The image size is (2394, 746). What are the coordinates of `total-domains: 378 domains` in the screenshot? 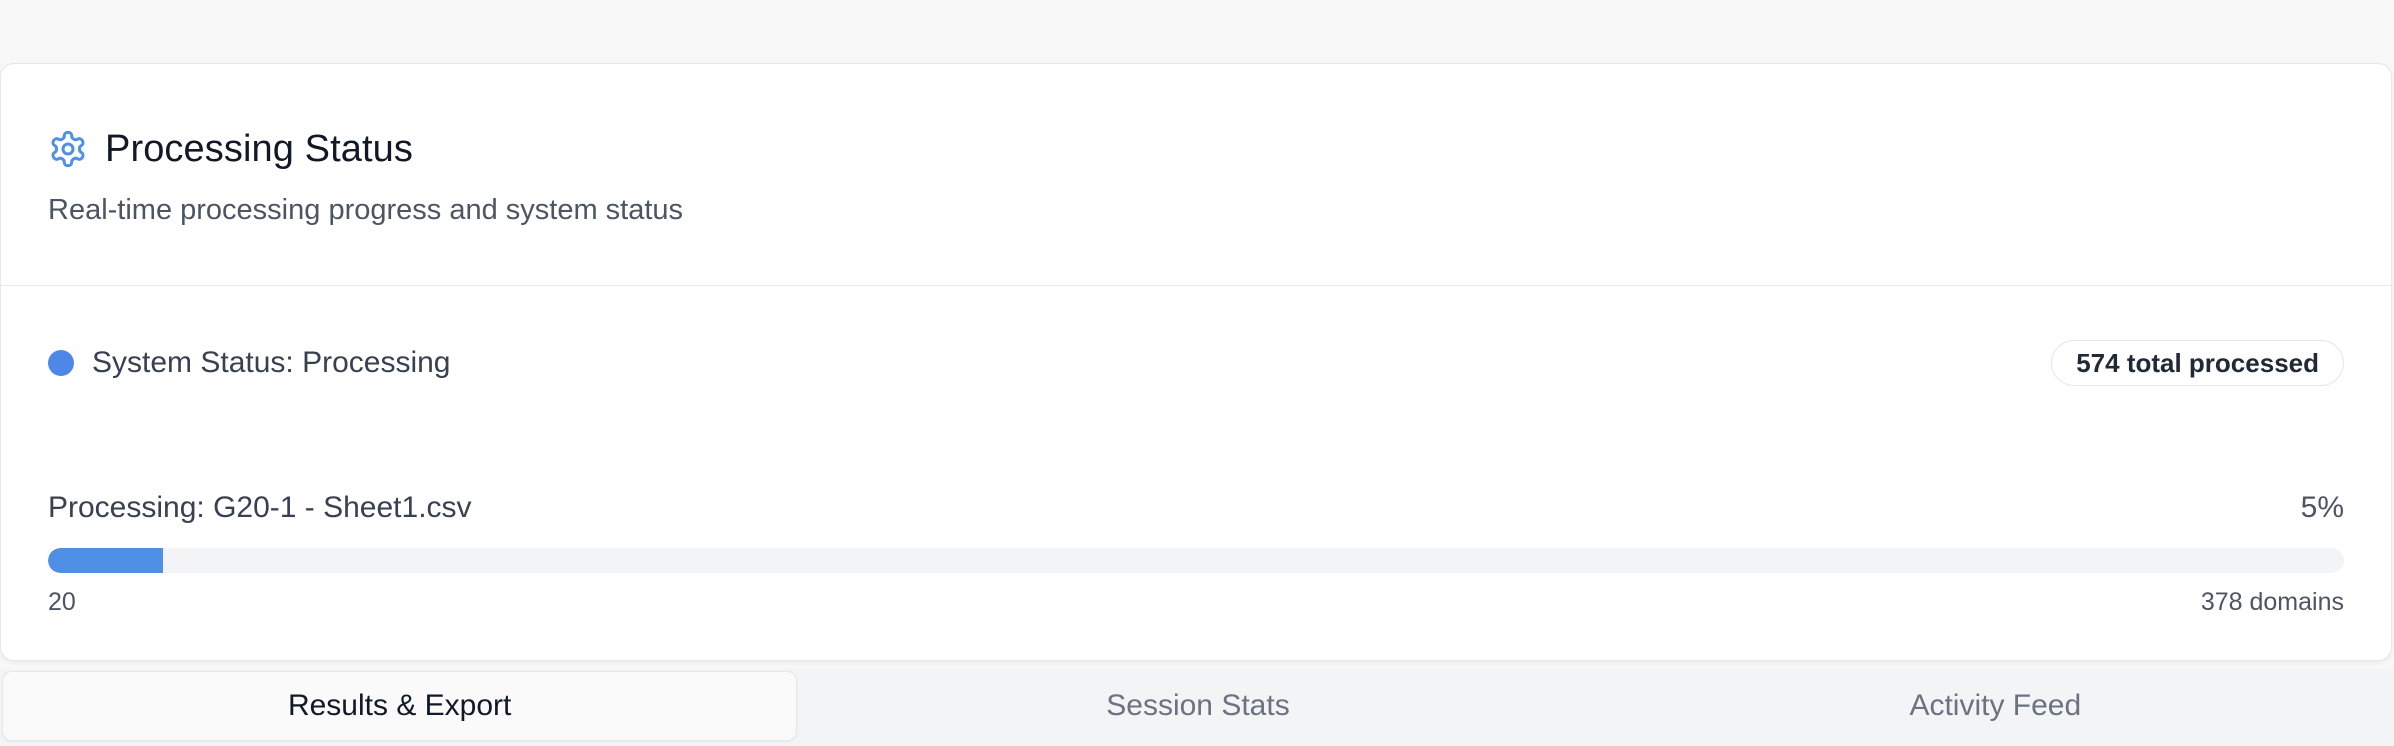 It's located at (2272, 601).